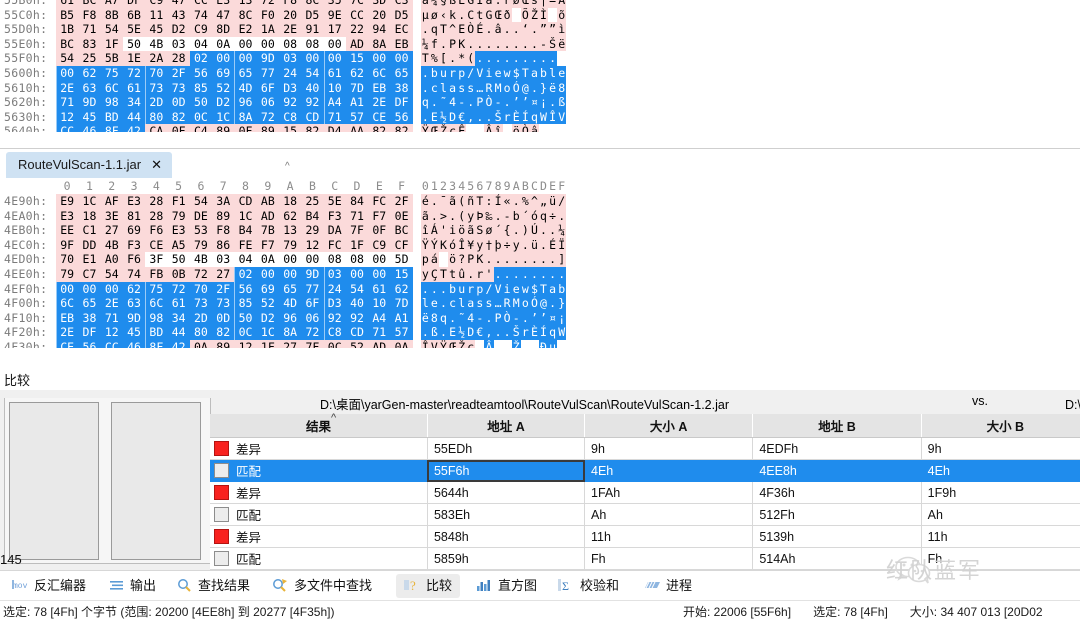 The image size is (1080, 620). What do you see at coordinates (493, 29) in the screenshot?
I see `hex-ascii: . q T ^ E Ò É. â.. ‘.”” ì` at bounding box center [493, 29].